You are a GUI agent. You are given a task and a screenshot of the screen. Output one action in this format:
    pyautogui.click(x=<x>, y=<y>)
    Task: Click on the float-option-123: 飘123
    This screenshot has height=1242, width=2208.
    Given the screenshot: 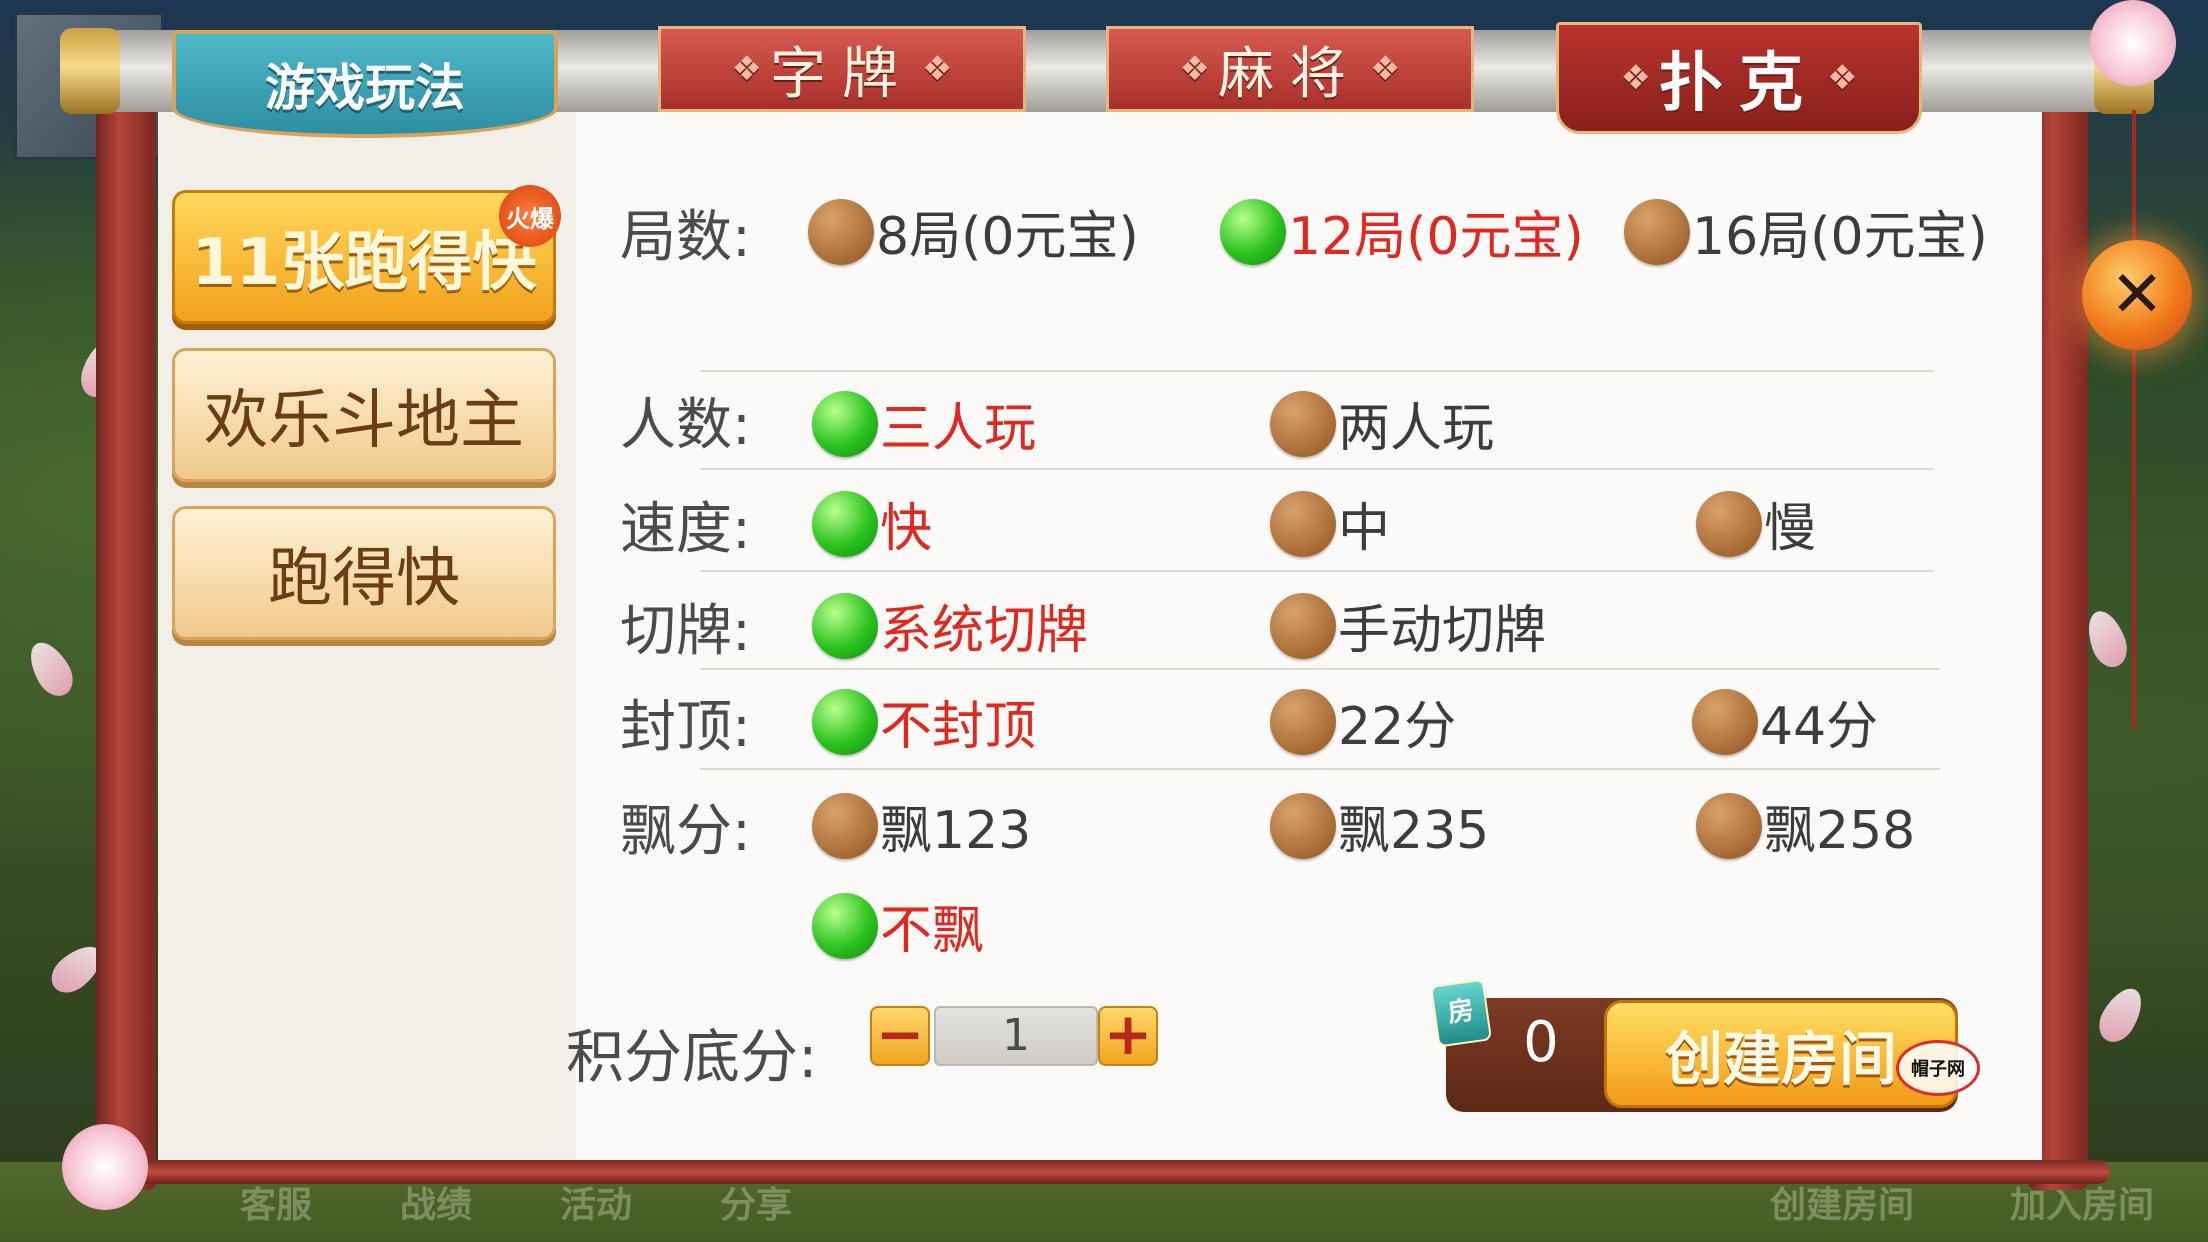 What is the action you would take?
    pyautogui.click(x=921, y=825)
    